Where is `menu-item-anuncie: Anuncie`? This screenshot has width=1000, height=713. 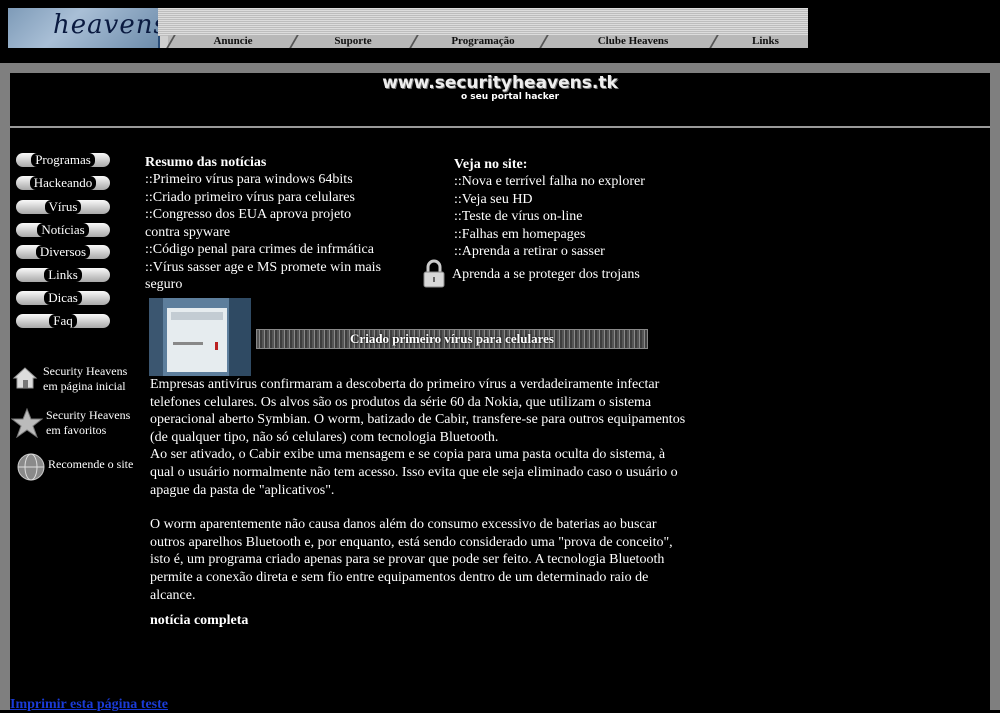 menu-item-anuncie: Anuncie is located at coordinates (233, 41).